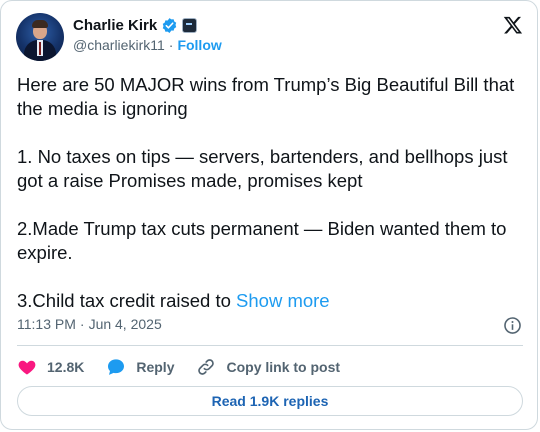 This screenshot has height=432, width=540. What do you see at coordinates (124, 300) in the screenshot?
I see `post-paragraph-4-text: 3.Child tax credit raised to` at bounding box center [124, 300].